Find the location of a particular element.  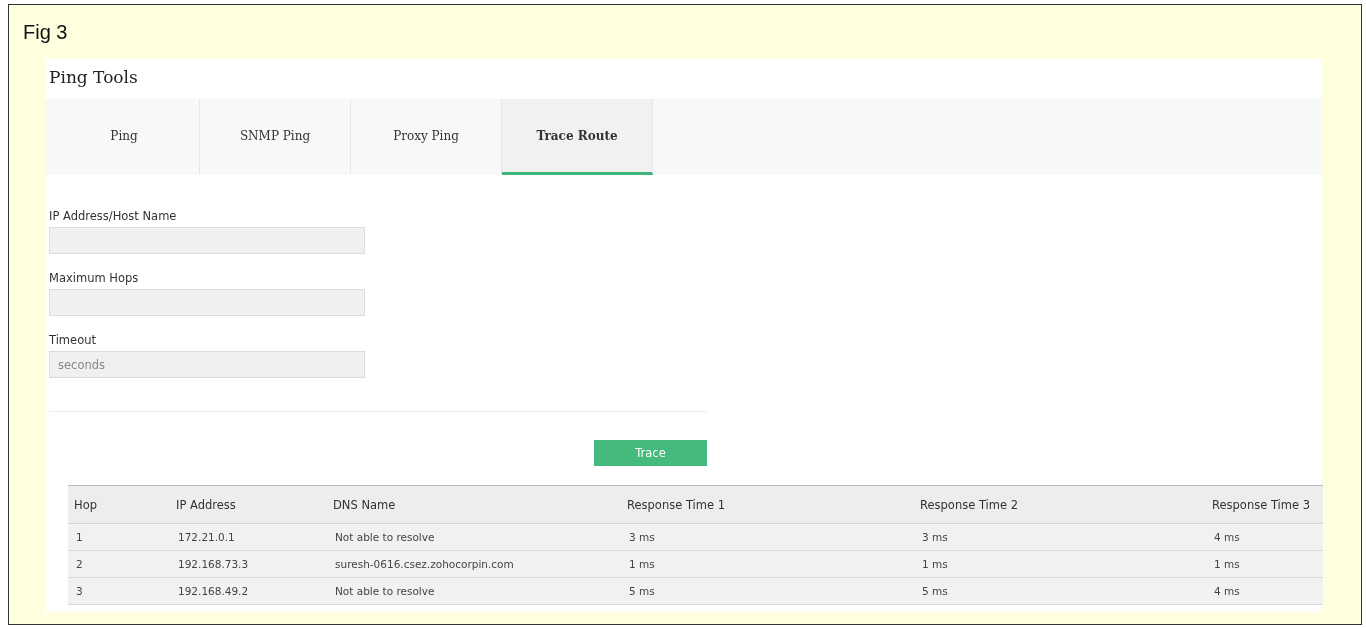

column-header: Hop is located at coordinates (119, 504).